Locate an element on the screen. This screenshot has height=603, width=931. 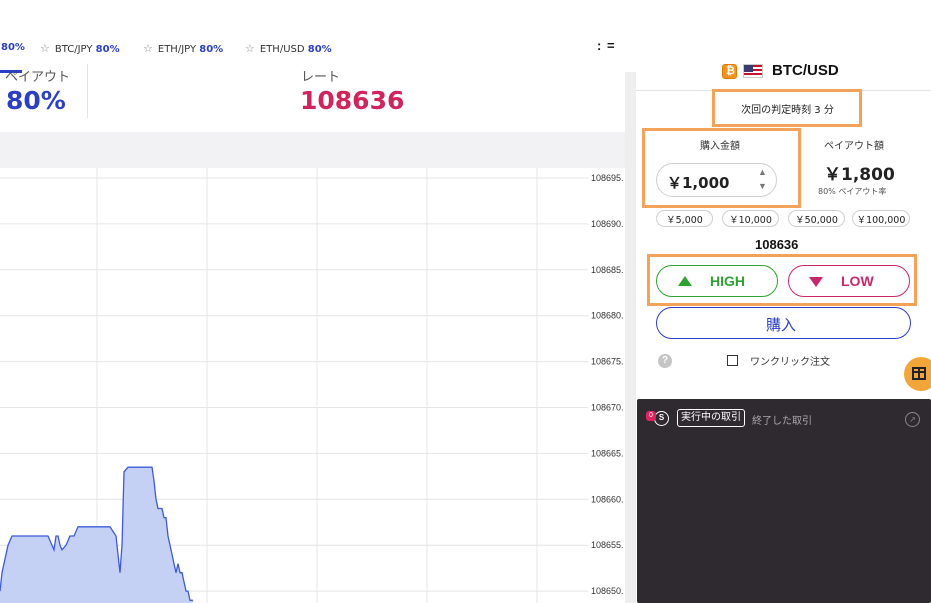
next-judgement-time: 次回の判定時刻 3 分 is located at coordinates (787, 110).